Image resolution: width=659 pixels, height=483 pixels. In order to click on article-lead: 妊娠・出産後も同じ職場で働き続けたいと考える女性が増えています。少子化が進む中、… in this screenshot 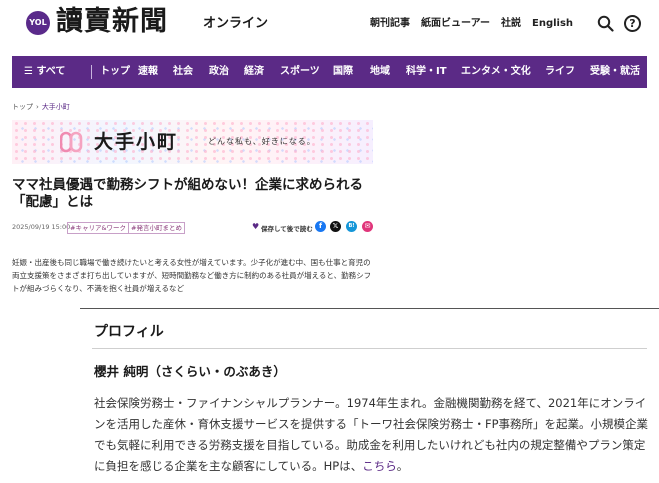, I will do `click(192, 275)`.